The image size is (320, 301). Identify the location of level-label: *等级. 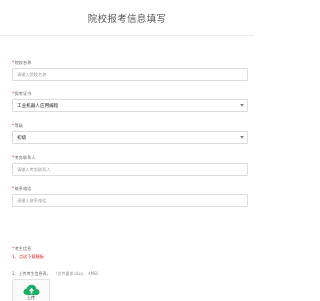
(17, 125).